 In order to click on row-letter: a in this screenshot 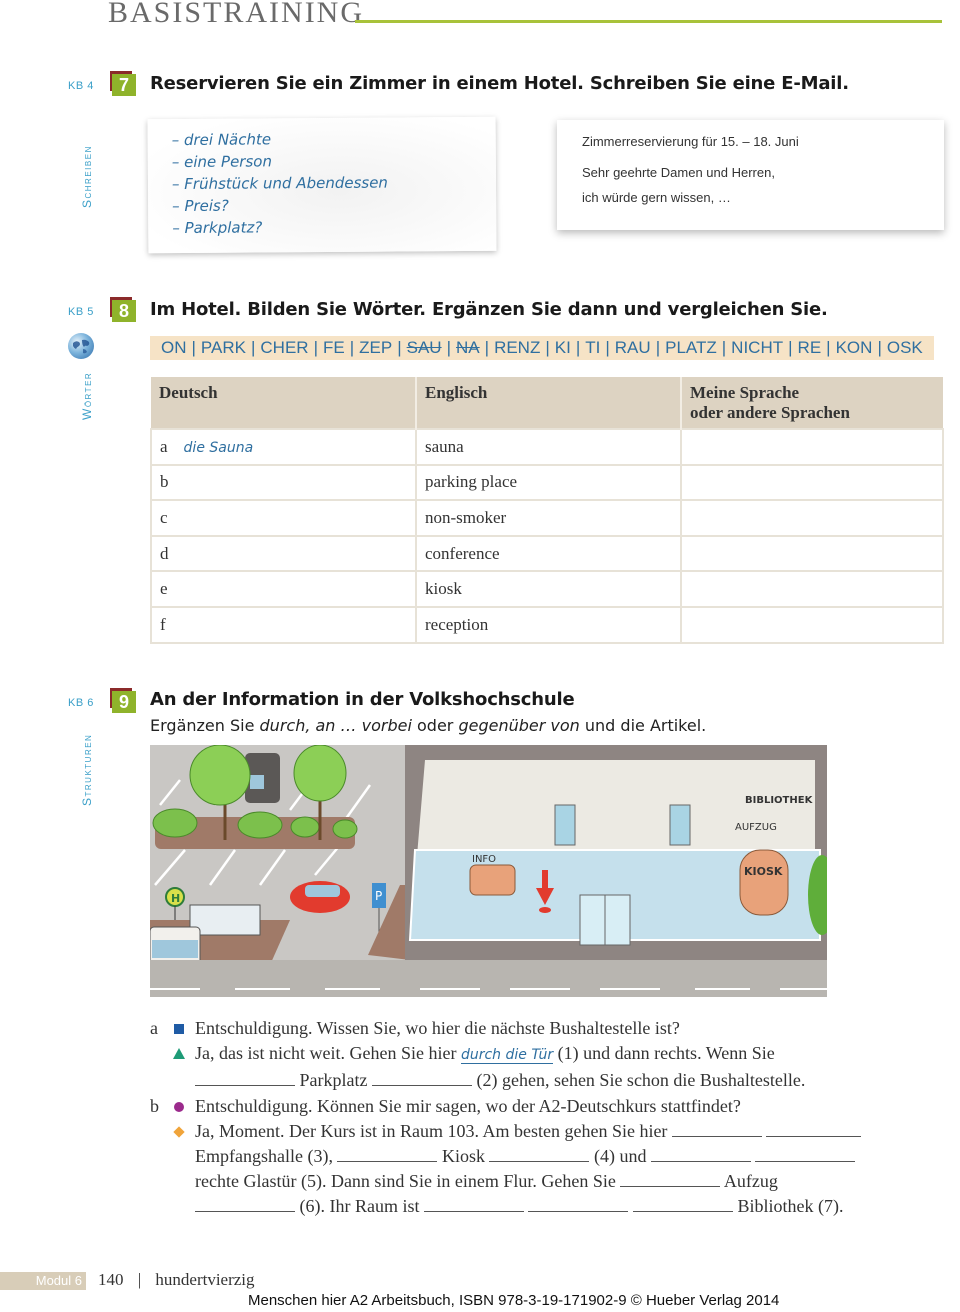, I will do `click(164, 446)`.